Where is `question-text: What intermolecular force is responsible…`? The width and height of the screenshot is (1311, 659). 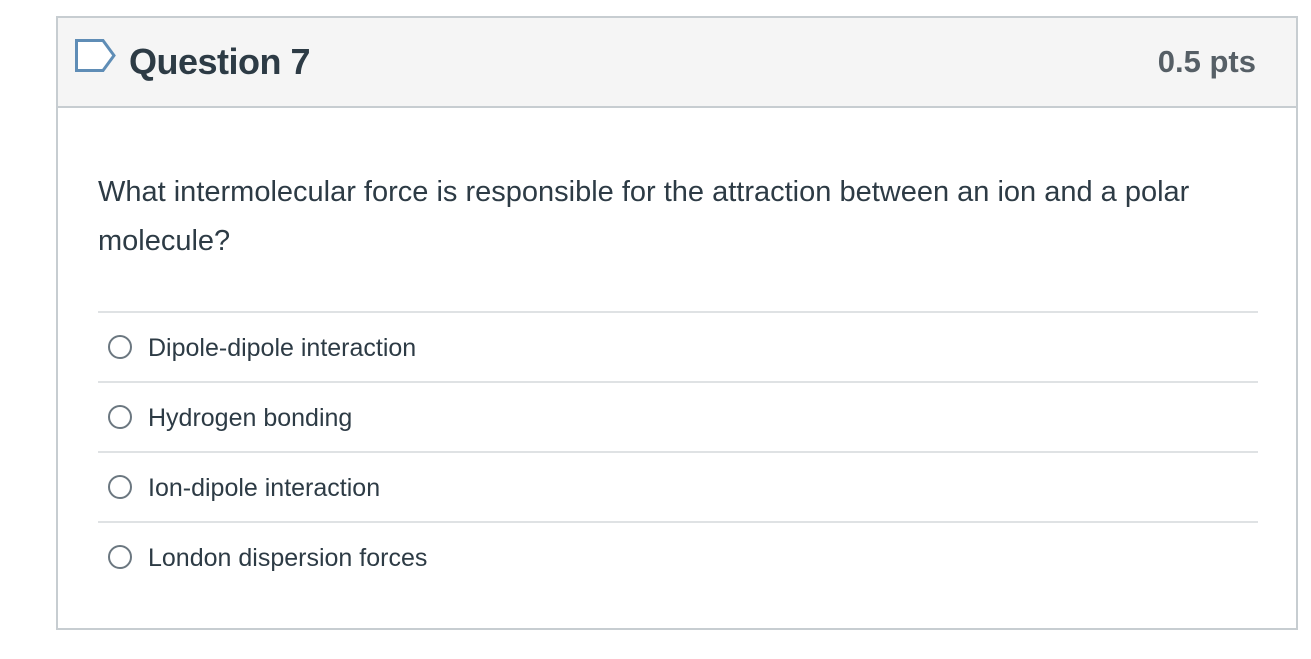 question-text: What intermolecular force is responsible… is located at coordinates (644, 216).